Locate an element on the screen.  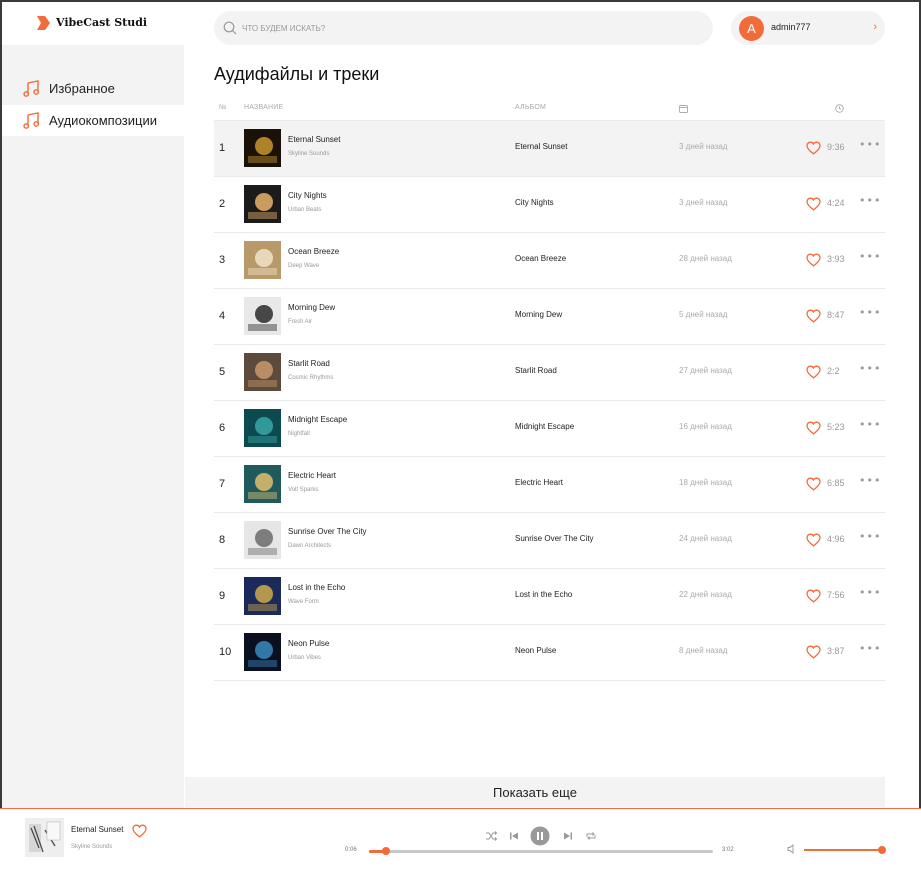
progress-bar is located at coordinates (541, 851).